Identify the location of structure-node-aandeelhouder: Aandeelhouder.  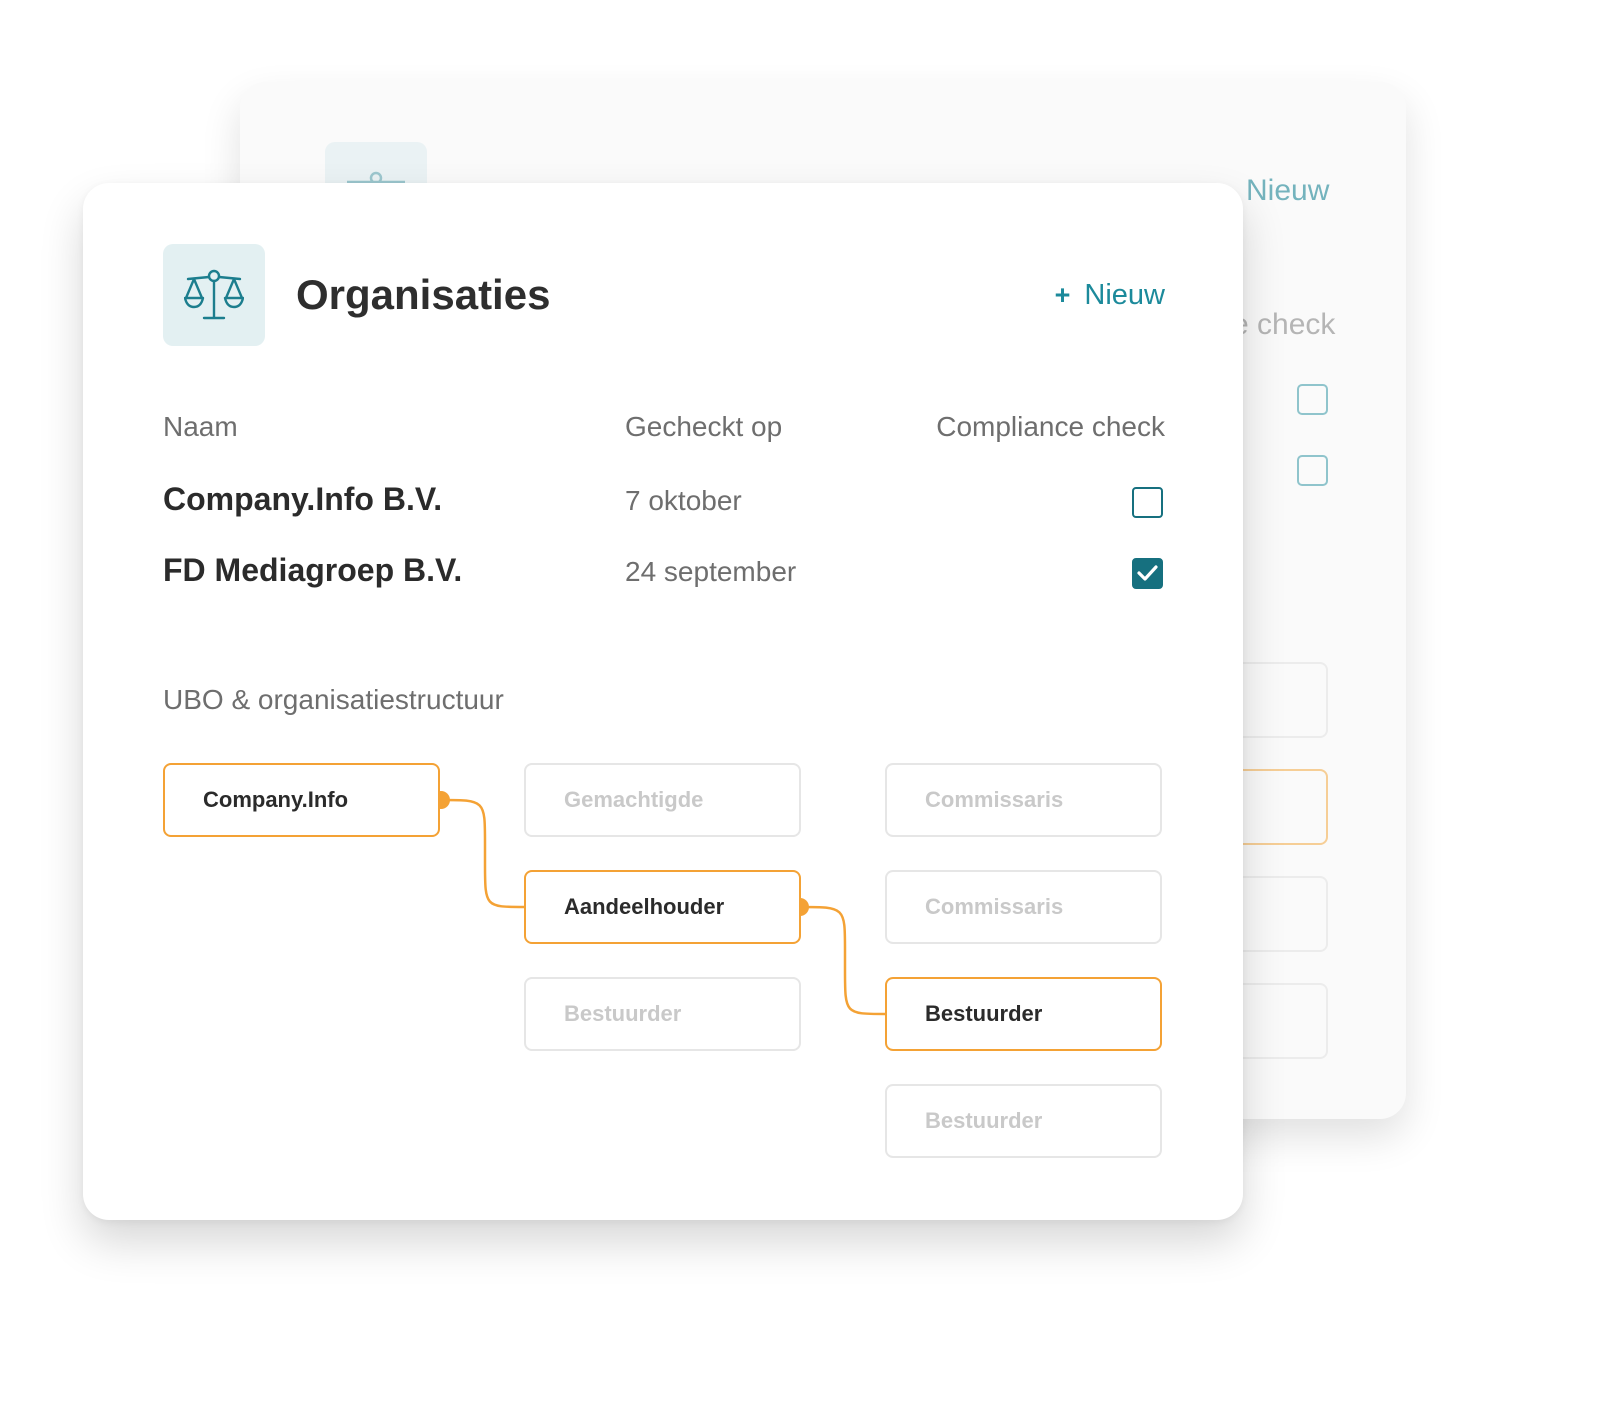
(662, 907).